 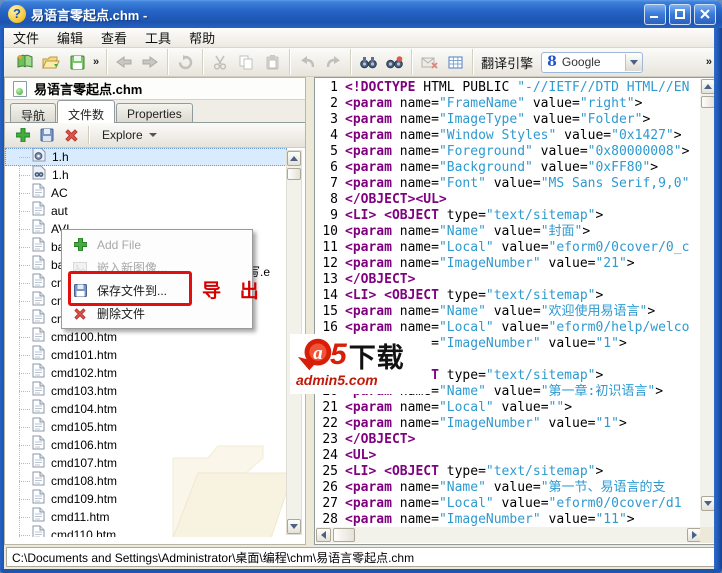 I want to click on file-label: cmd108.htm, so click(x=84, y=481).